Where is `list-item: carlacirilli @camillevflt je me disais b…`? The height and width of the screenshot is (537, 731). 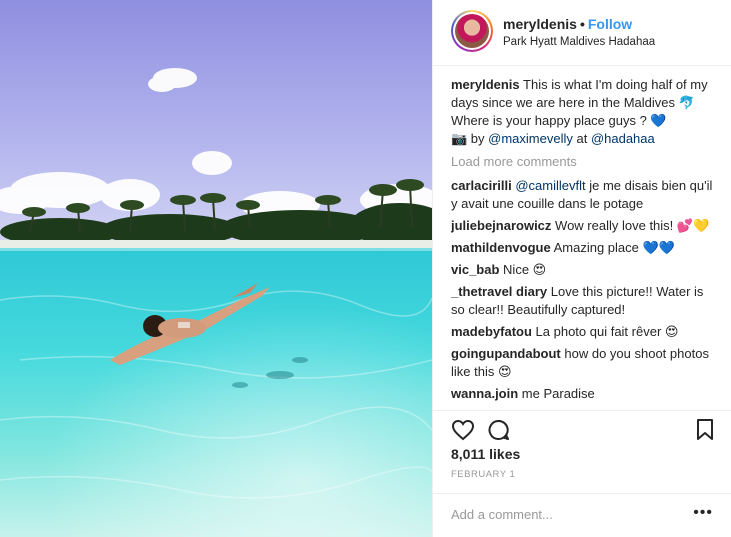
list-item: carlacirilli @camillevflt je me disais b… is located at coordinates (583, 195).